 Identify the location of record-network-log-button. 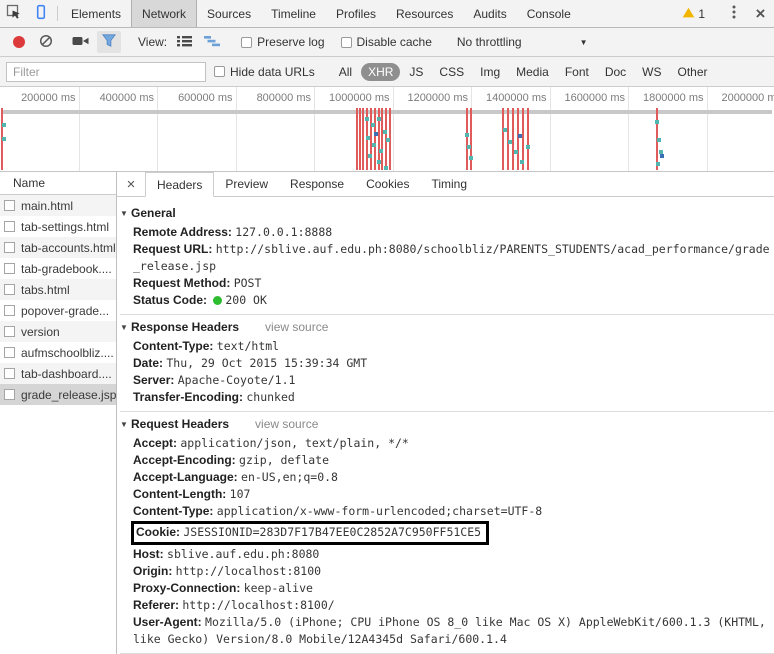
(19, 42).